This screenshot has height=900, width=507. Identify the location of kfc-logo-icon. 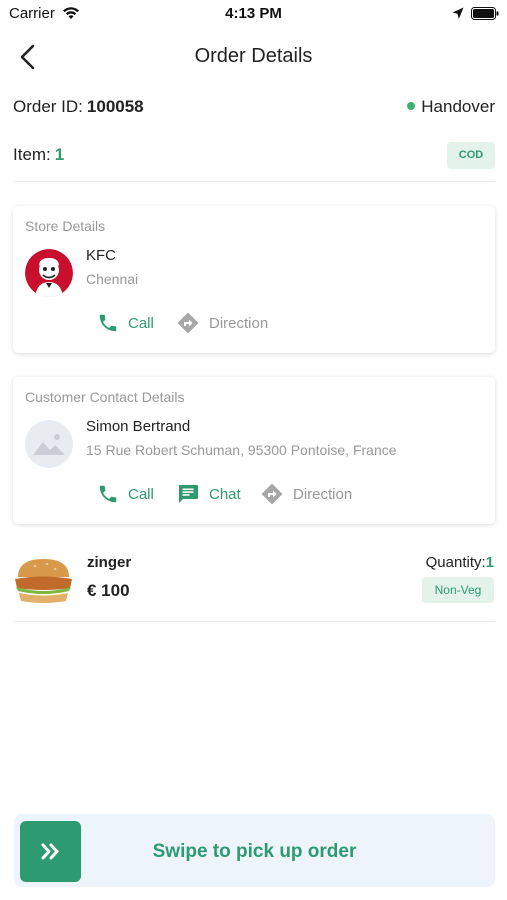
(49, 273).